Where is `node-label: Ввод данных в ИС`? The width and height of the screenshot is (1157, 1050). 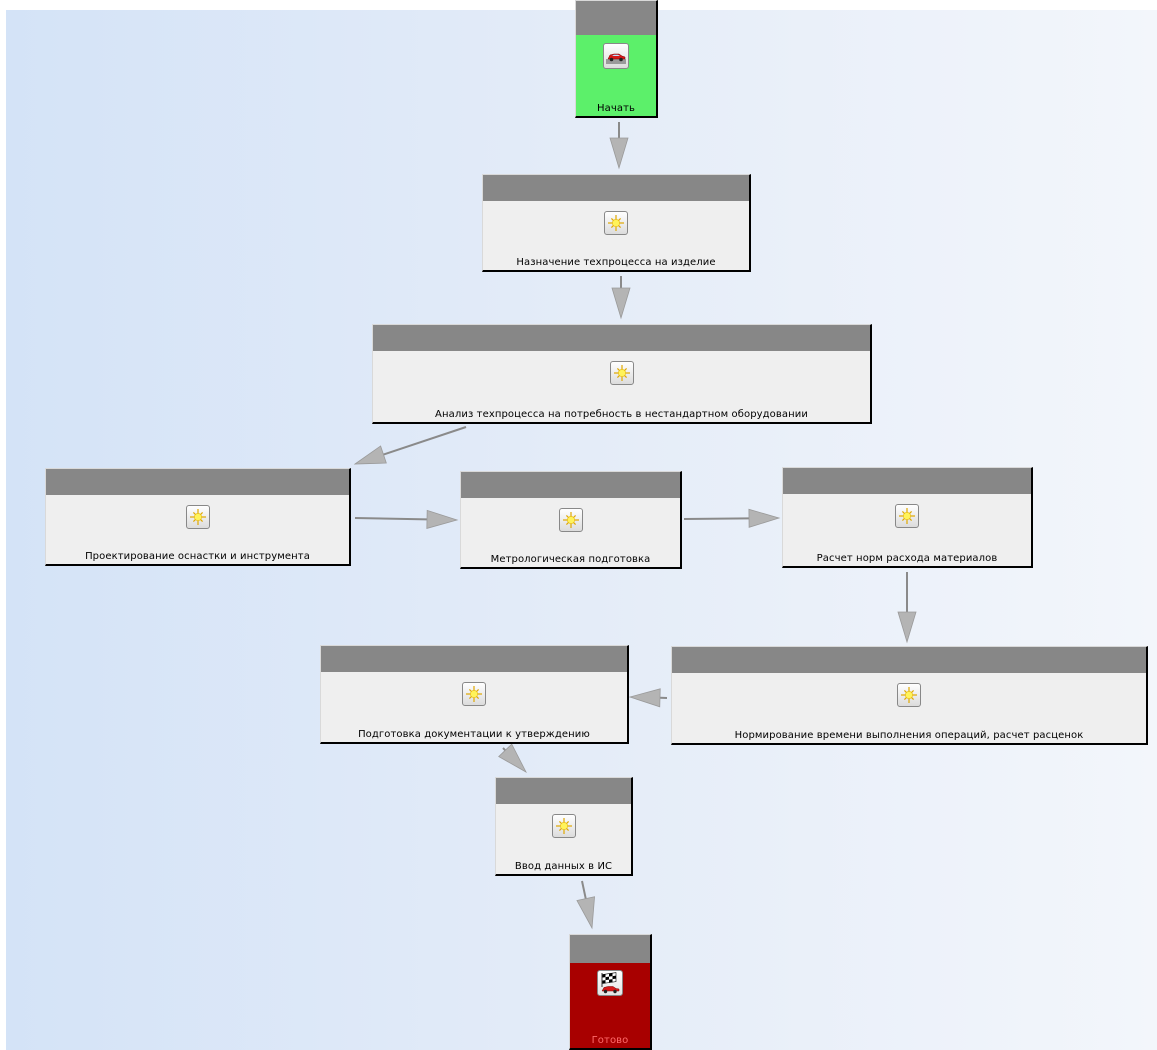
node-label: Ввод данных в ИС is located at coordinates (563, 866).